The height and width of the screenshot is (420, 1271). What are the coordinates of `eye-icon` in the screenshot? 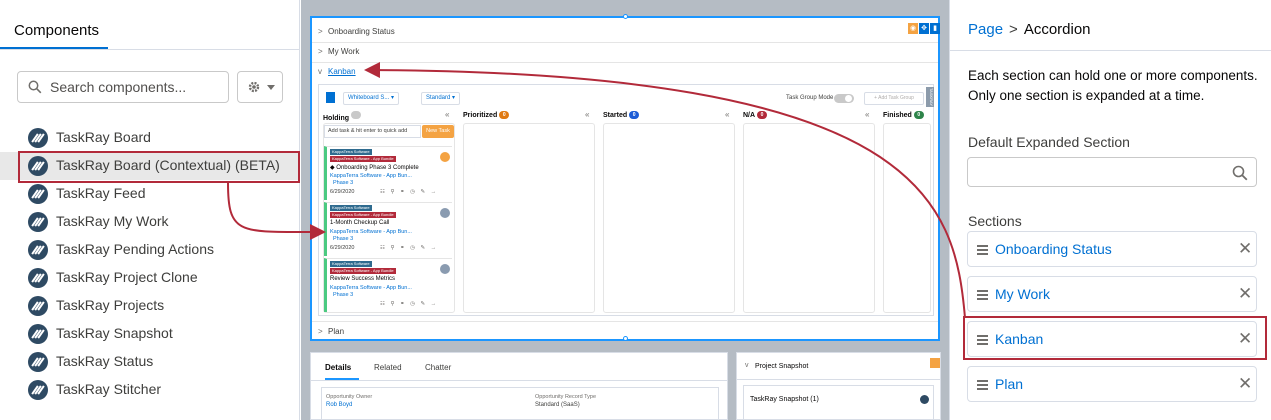 It's located at (935, 363).